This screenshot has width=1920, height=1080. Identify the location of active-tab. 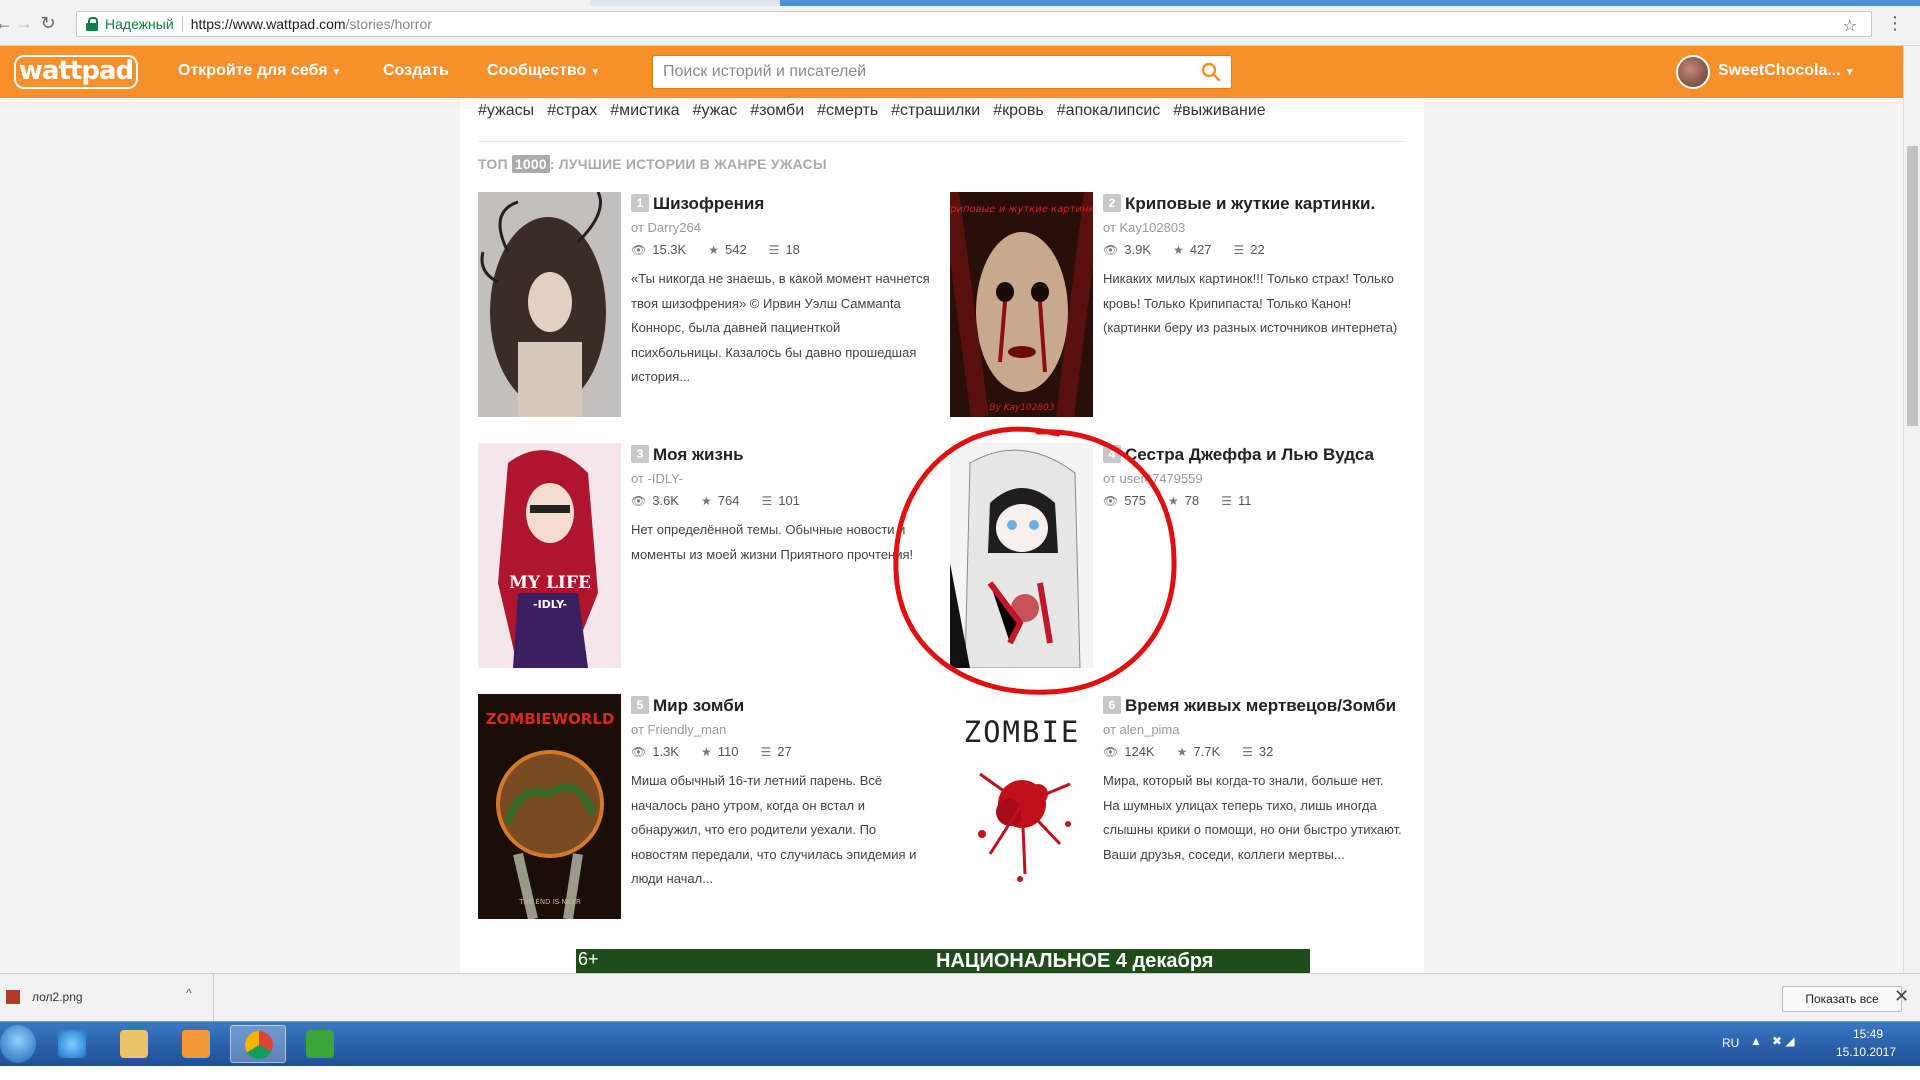
(295, 3).